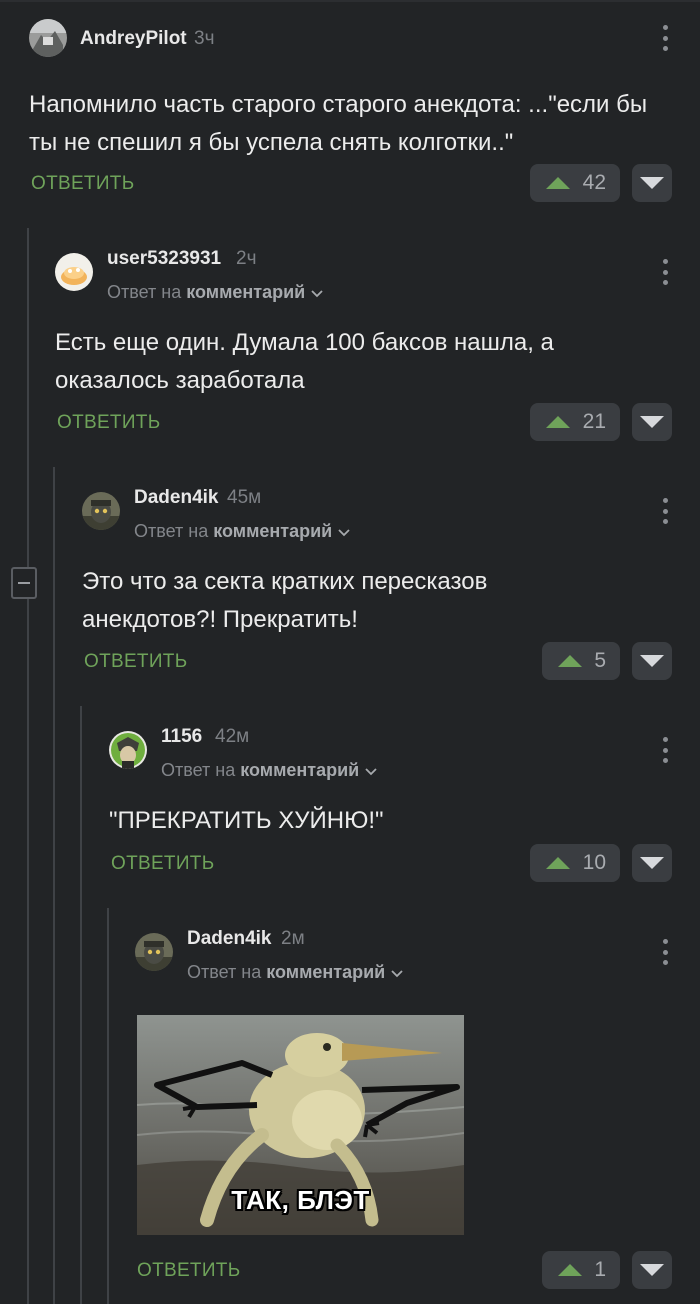 This screenshot has width=700, height=1304. I want to click on comment-image: ТАК, БЛЭТ, so click(300, 1125).